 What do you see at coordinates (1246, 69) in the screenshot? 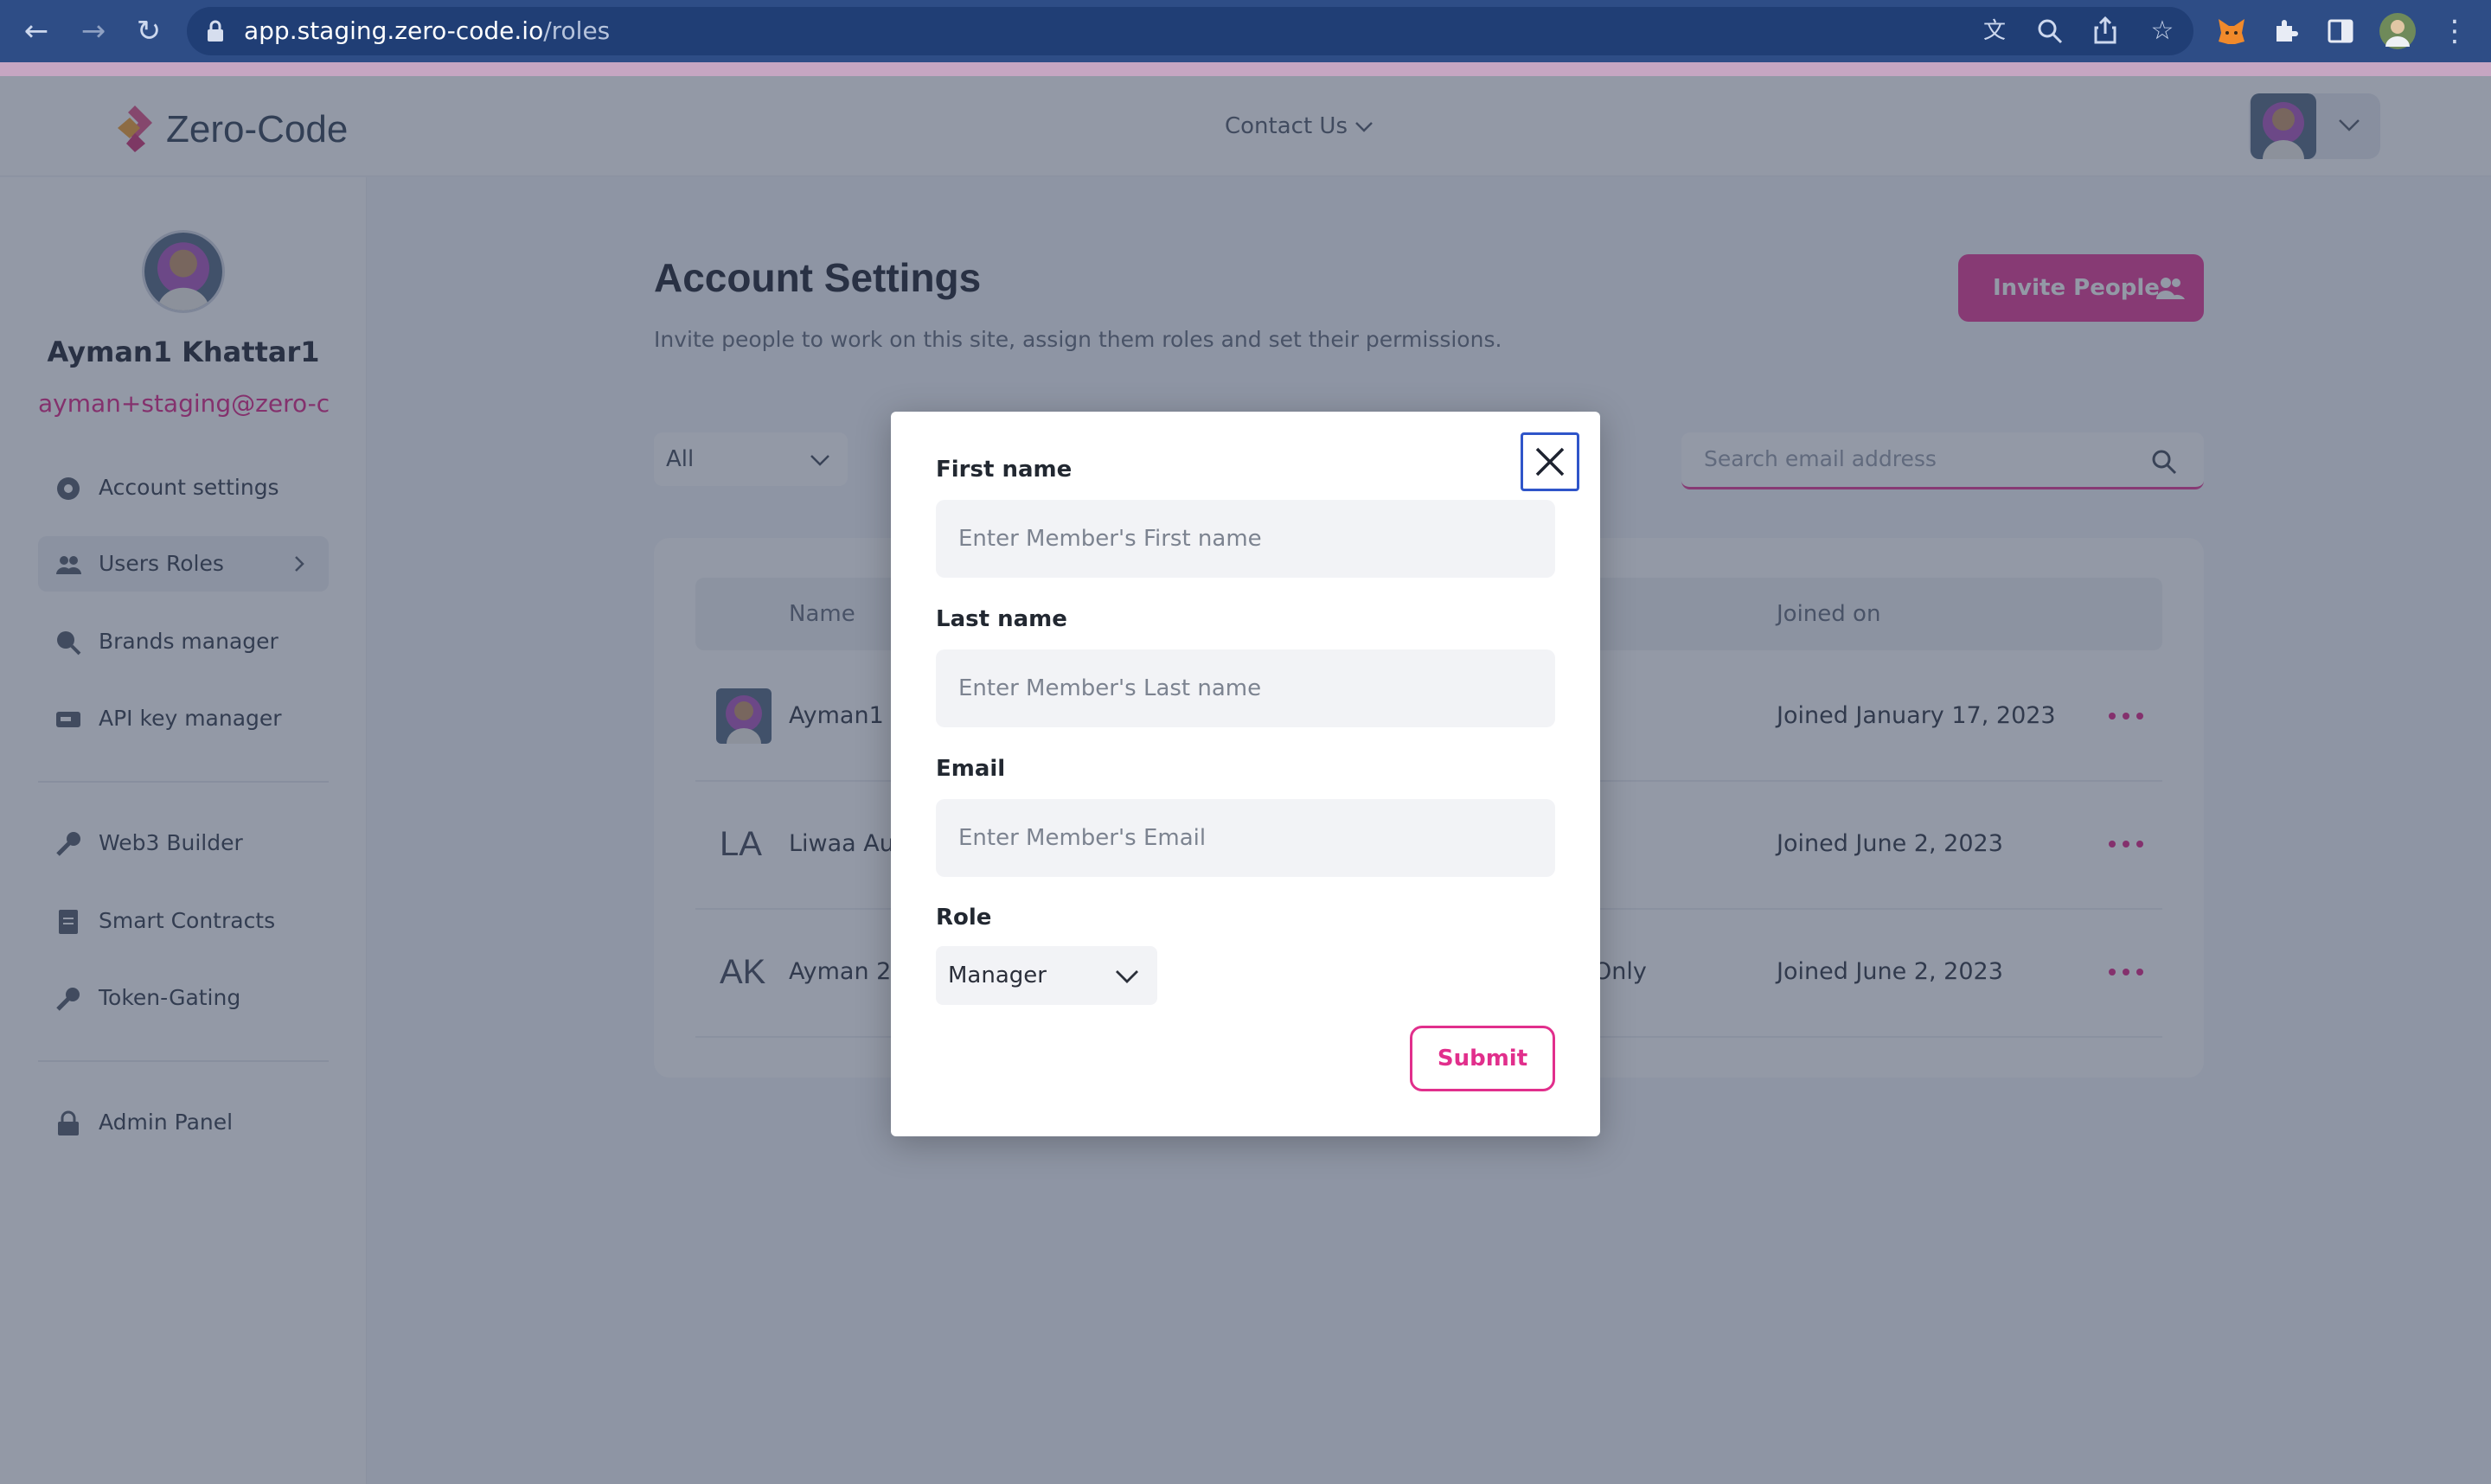
I see `page-top-strip` at bounding box center [1246, 69].